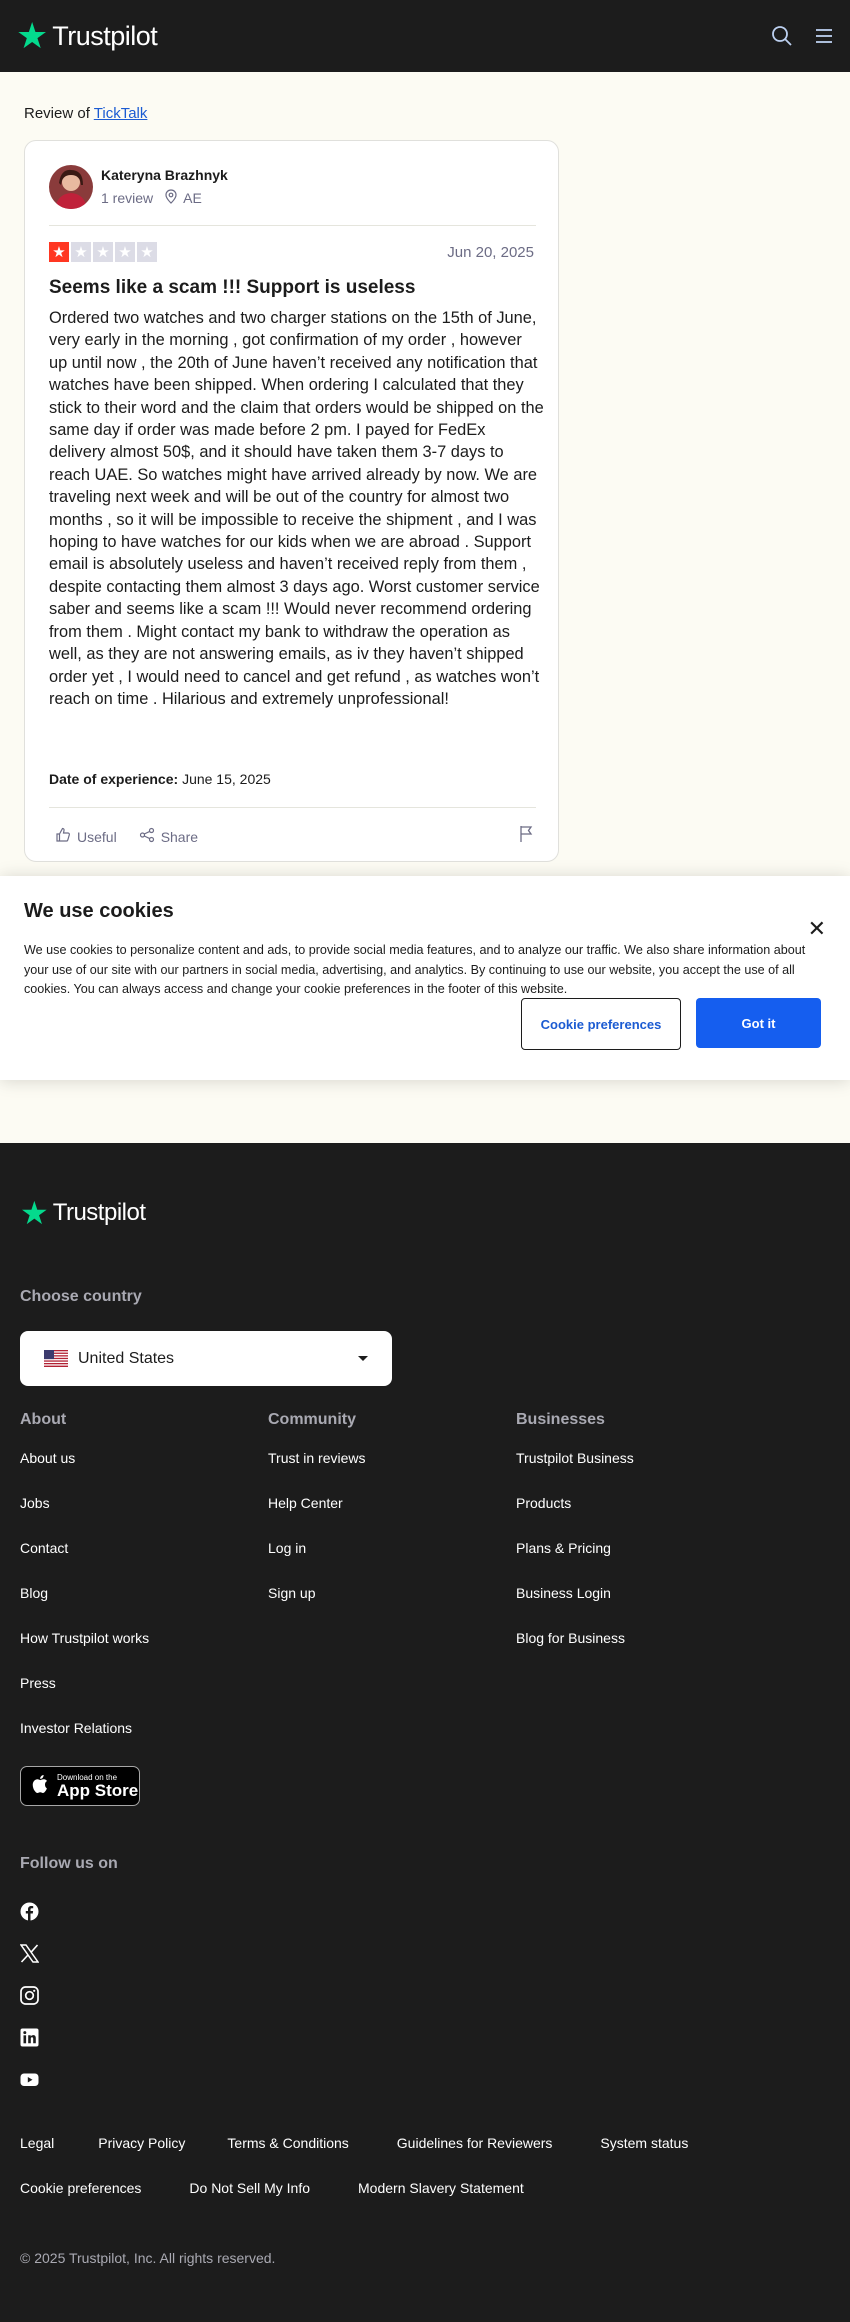  I want to click on thumbs-up-icon, so click(63, 836).